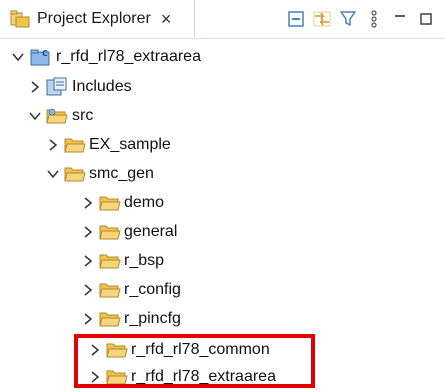 The image size is (445, 392). What do you see at coordinates (20, 19) in the screenshot?
I see `project-explorer-icon` at bounding box center [20, 19].